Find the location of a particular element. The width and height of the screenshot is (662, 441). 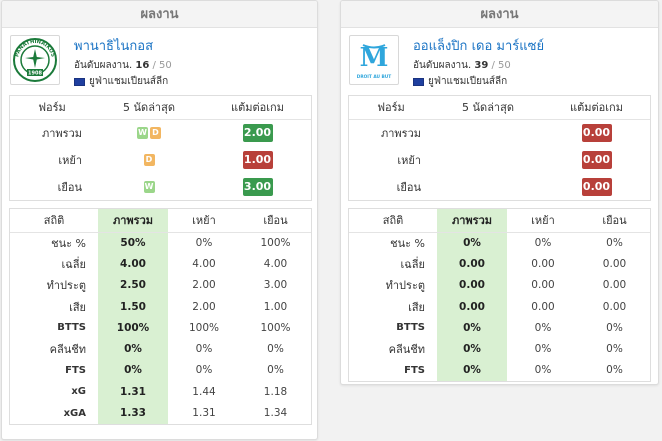

stat-home: 1.44 is located at coordinates (204, 391).